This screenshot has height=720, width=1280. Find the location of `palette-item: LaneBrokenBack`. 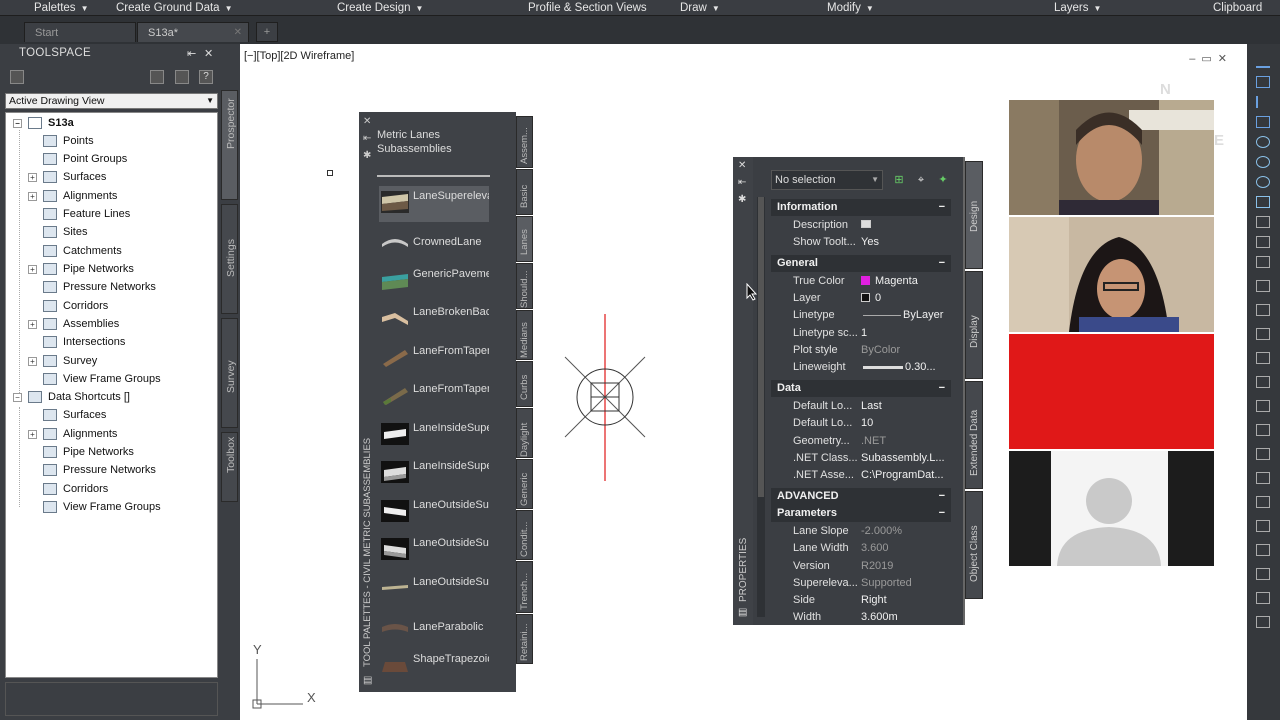

palette-item: LaneBrokenBack is located at coordinates (434, 320).